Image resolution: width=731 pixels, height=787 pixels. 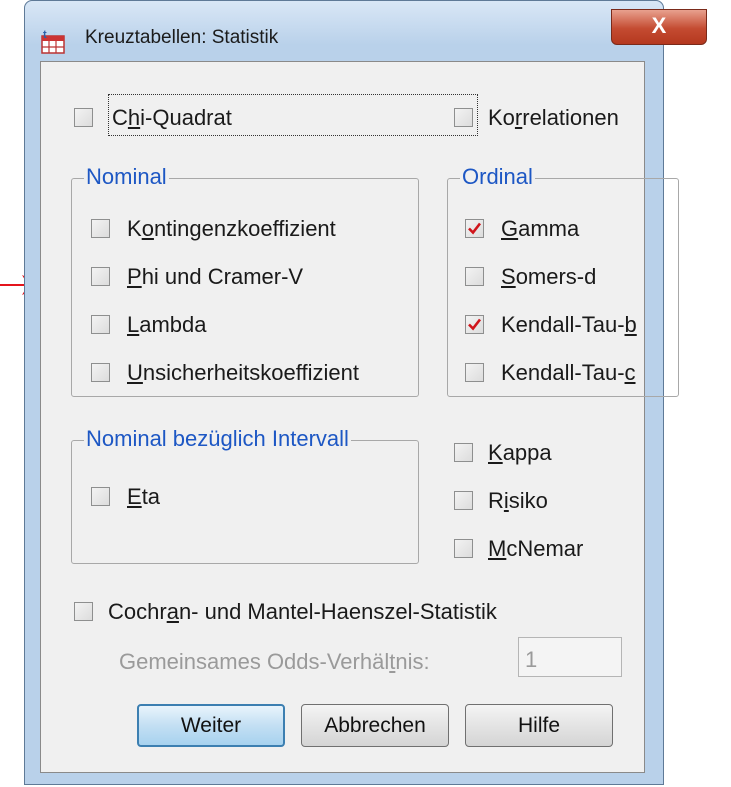 I want to click on close-button: X, so click(x=659, y=27).